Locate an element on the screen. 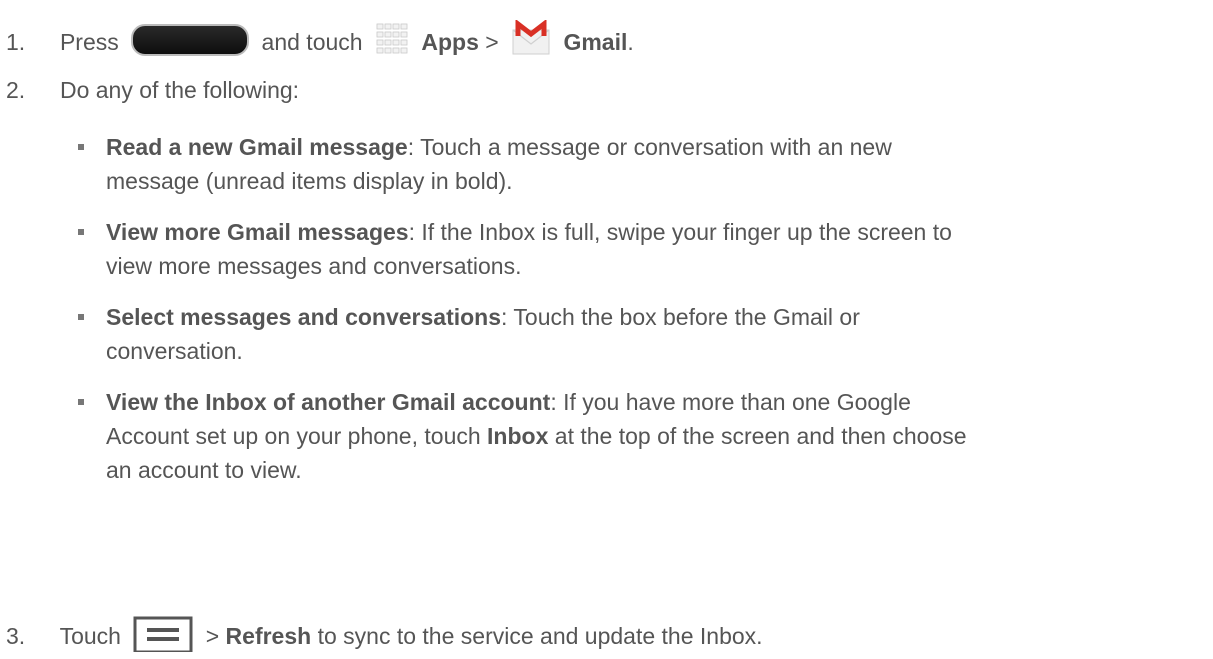 Image resolution: width=1213 pixels, height=659 pixels. bullet-text: an account to view. is located at coordinates (204, 470).